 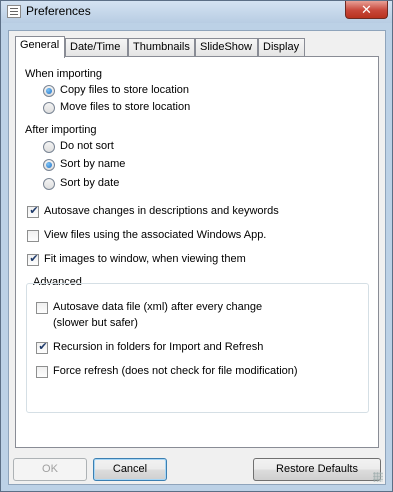 I want to click on autosave-xml-sublabel: (slower but safer), so click(x=95, y=323).